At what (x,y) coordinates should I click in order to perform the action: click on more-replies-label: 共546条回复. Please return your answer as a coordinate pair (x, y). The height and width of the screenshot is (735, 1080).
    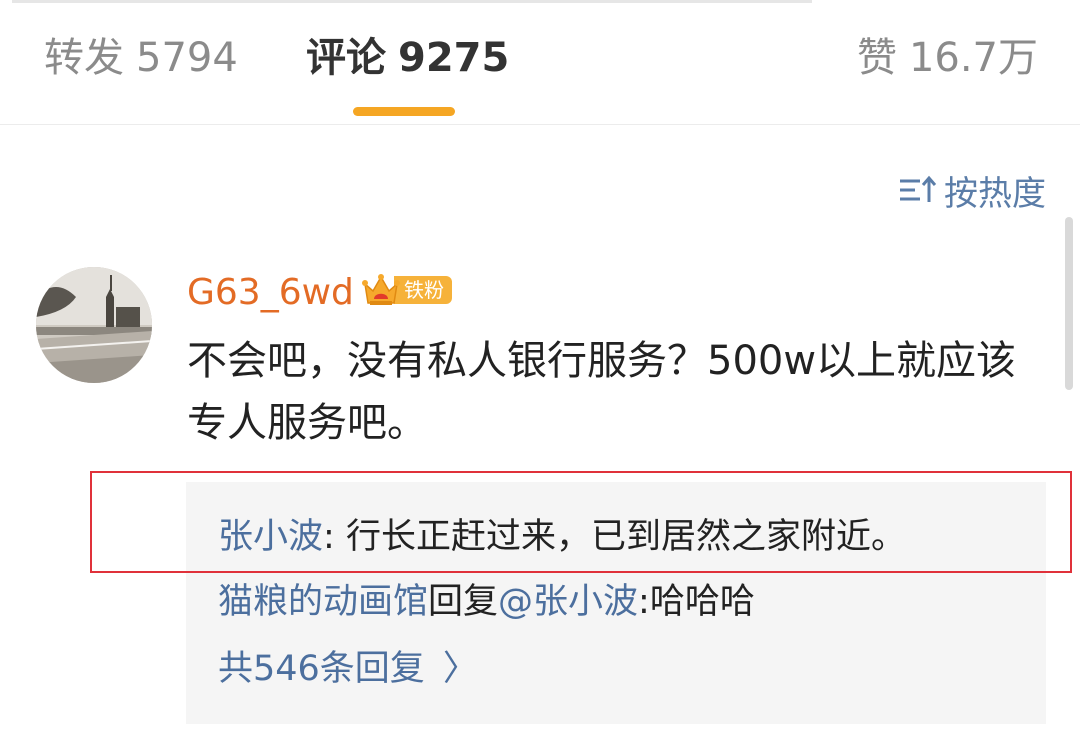
    Looking at the image, I should click on (321, 669).